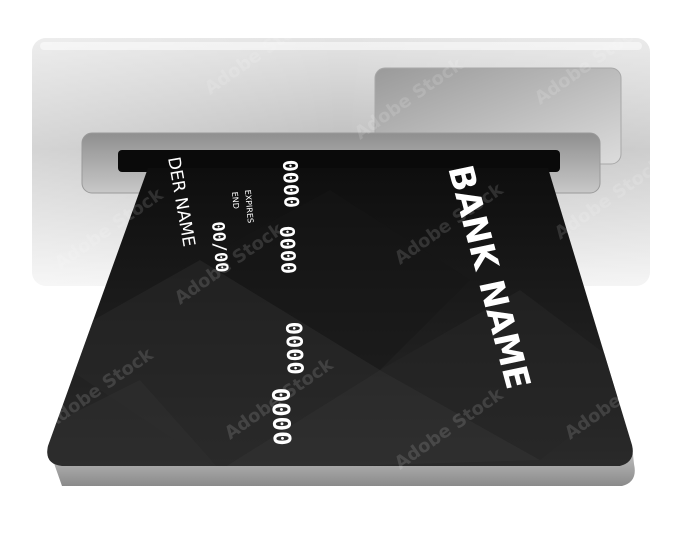 Image resolution: width=696 pixels, height=544 pixels. I want to click on card-number-group-4: 0000, so click(281, 416).